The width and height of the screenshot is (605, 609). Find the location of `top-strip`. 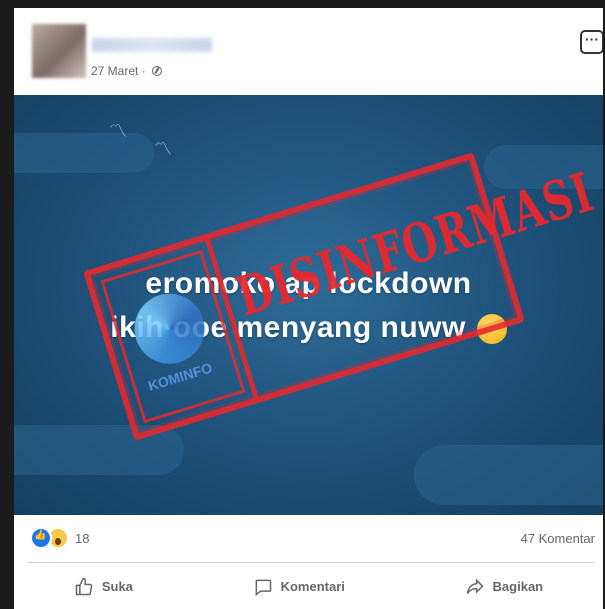

top-strip is located at coordinates (302, 4).